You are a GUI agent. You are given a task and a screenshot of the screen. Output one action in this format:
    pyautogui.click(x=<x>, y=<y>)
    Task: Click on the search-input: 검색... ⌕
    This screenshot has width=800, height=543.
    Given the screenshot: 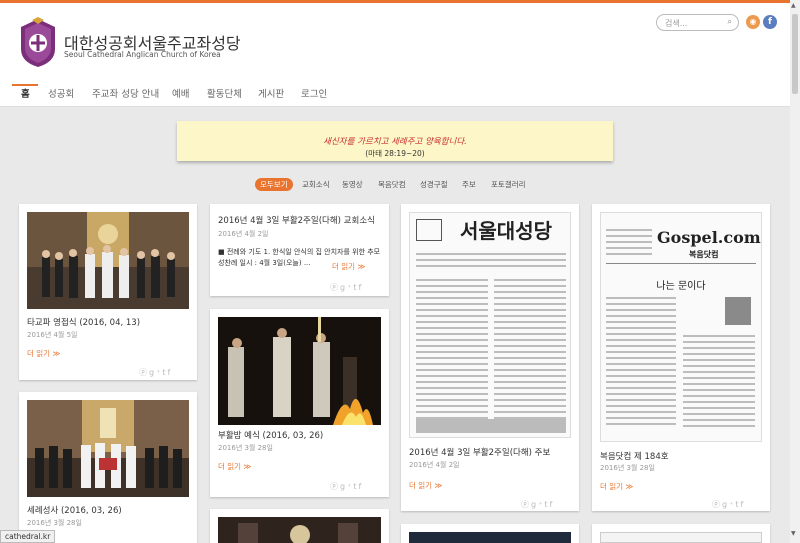 What is the action you would take?
    pyautogui.click(x=697, y=22)
    